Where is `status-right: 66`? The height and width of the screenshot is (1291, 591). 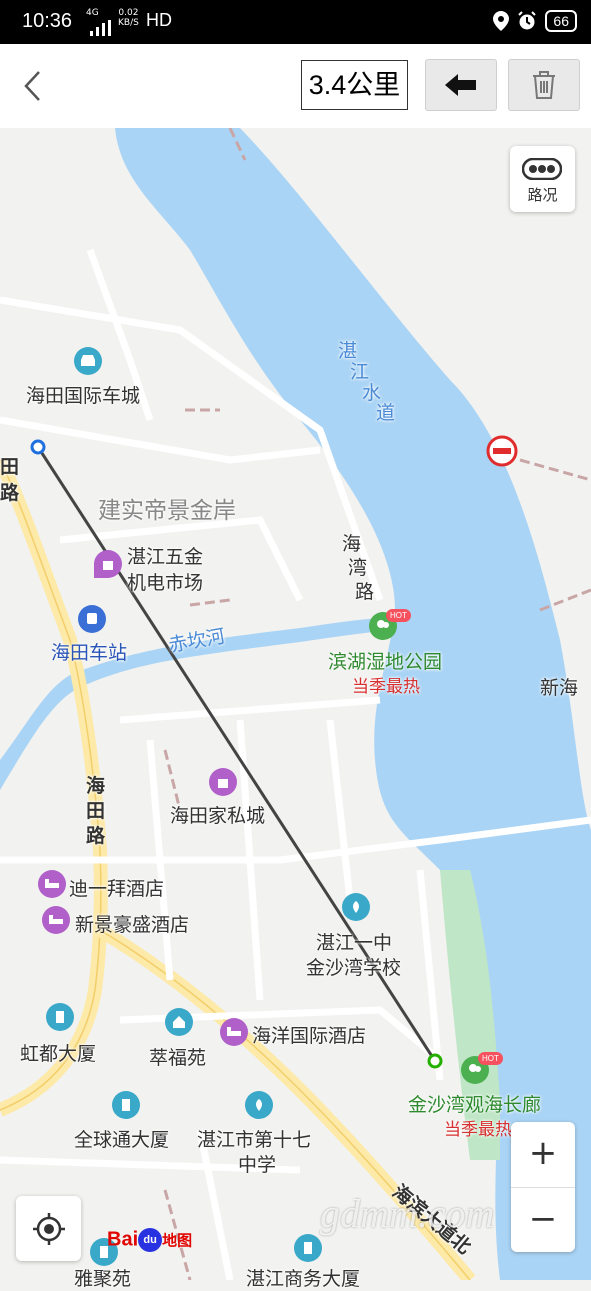 status-right: 66 is located at coordinates (535, 21).